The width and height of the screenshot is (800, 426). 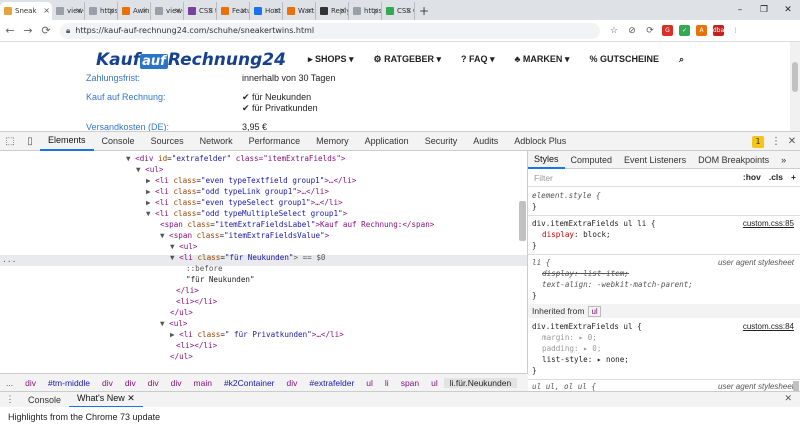 What do you see at coordinates (441, 141) in the screenshot?
I see `devtools-tab-security: Security` at bounding box center [441, 141].